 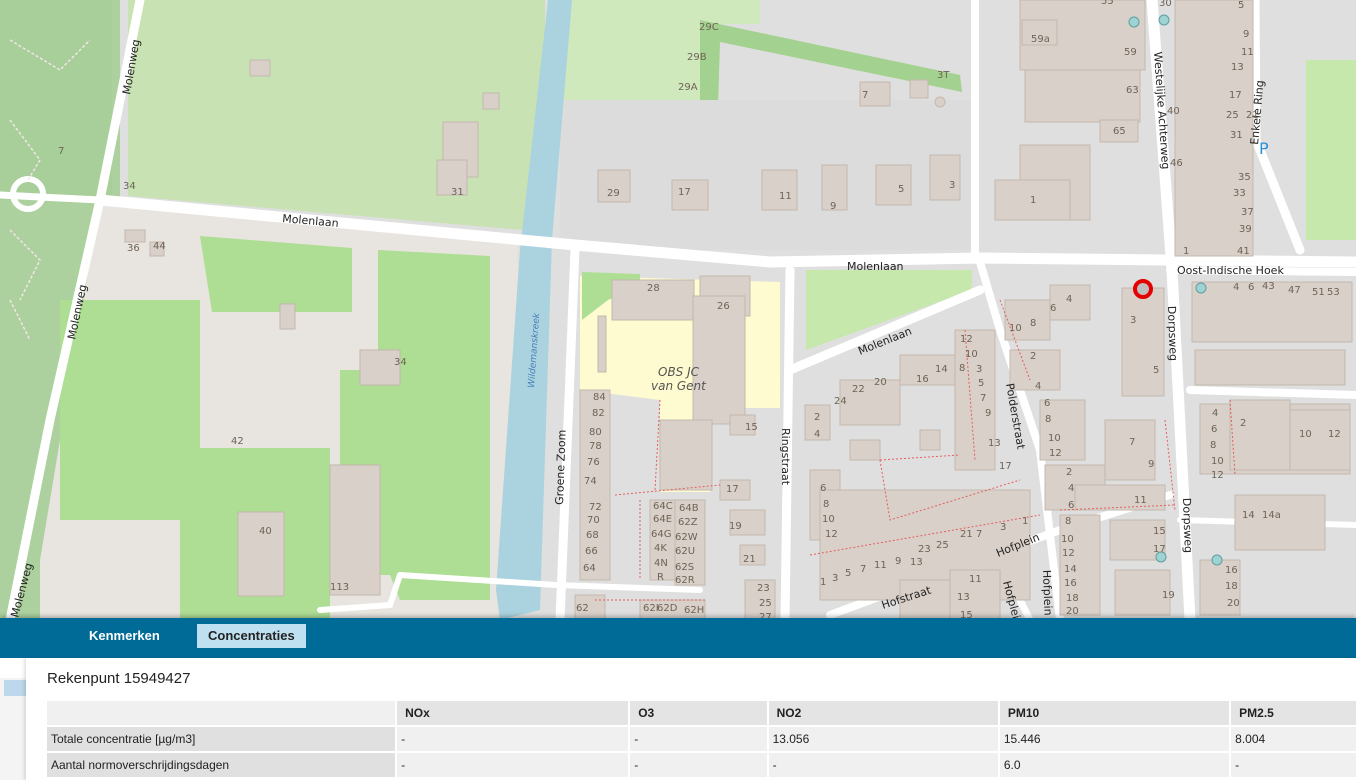 What do you see at coordinates (735, 526) in the screenshot?
I see `house-number-label: 19` at bounding box center [735, 526].